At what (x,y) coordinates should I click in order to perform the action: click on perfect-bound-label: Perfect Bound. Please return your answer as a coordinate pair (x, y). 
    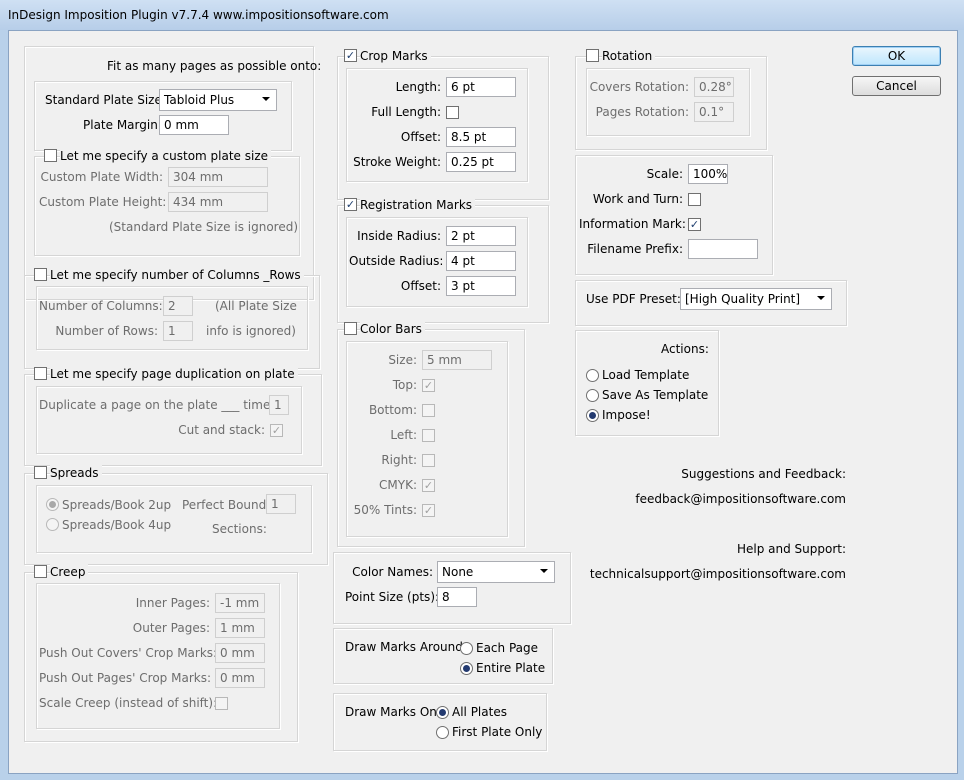
    Looking at the image, I should click on (224, 505).